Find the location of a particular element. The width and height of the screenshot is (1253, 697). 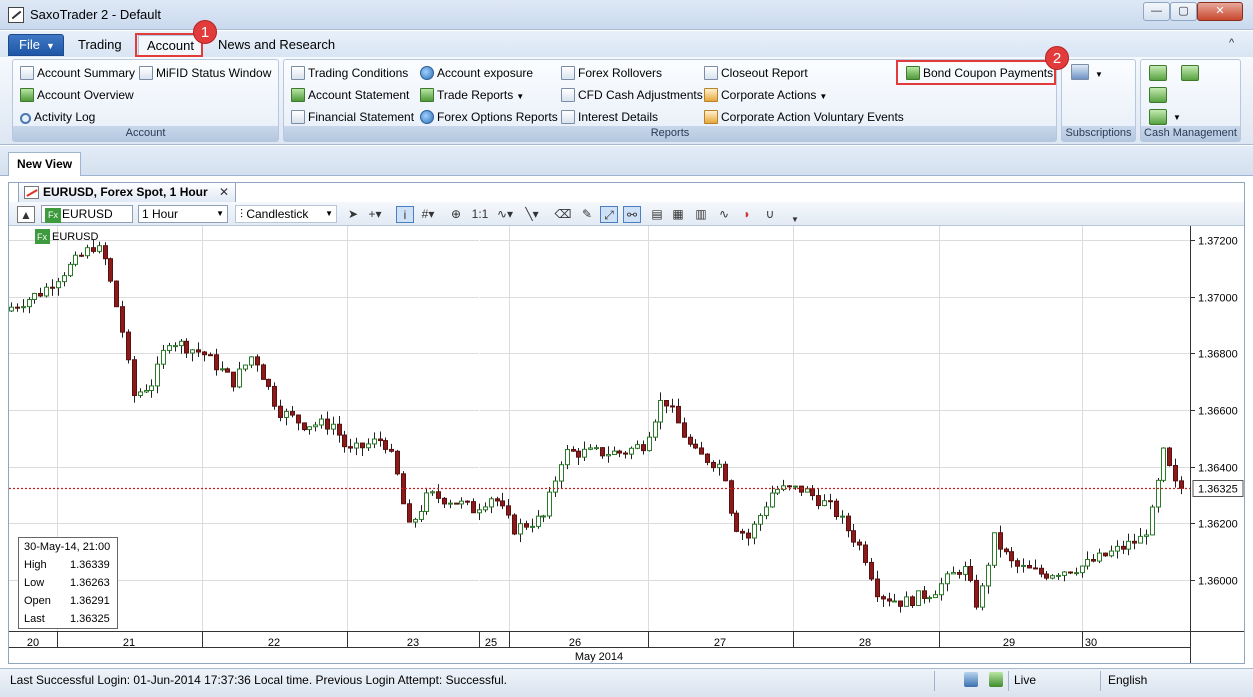

trade-reports-button: Trade Reports ▼ is located at coordinates (472, 95).